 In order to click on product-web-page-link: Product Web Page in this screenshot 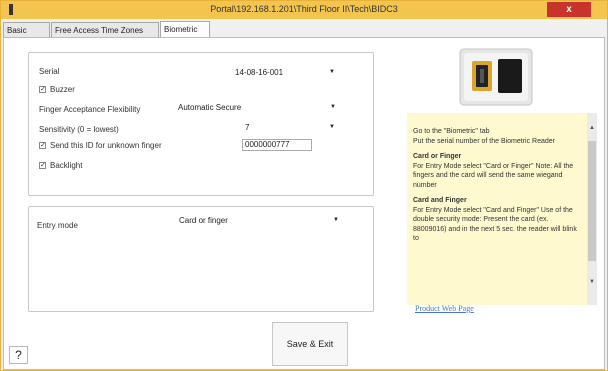, I will do `click(444, 308)`.